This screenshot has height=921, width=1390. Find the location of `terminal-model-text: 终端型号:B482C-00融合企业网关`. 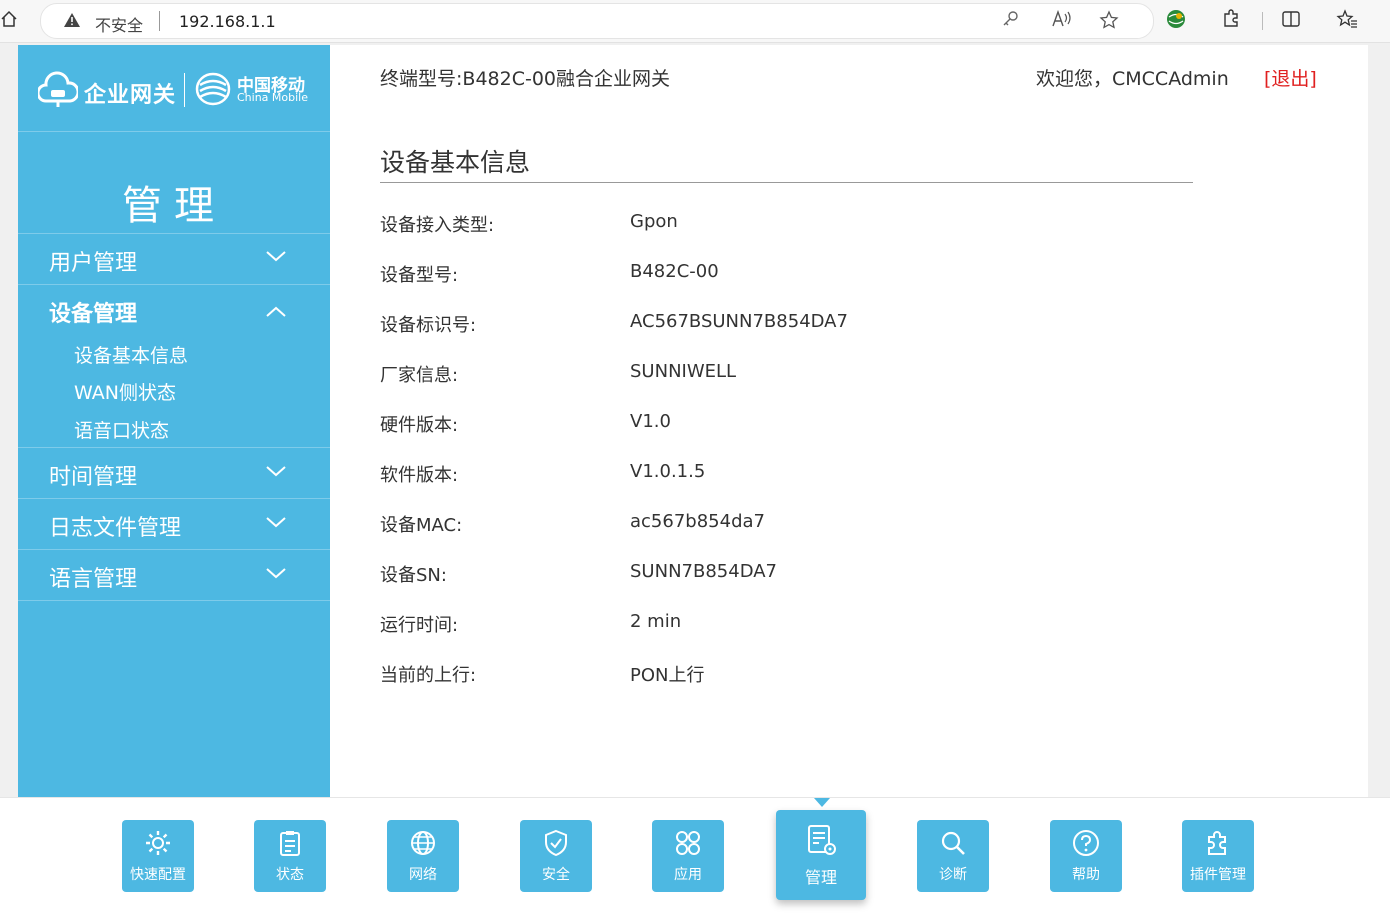

terminal-model-text: 终端型号:B482C-00融合企业网关 is located at coordinates (525, 77).